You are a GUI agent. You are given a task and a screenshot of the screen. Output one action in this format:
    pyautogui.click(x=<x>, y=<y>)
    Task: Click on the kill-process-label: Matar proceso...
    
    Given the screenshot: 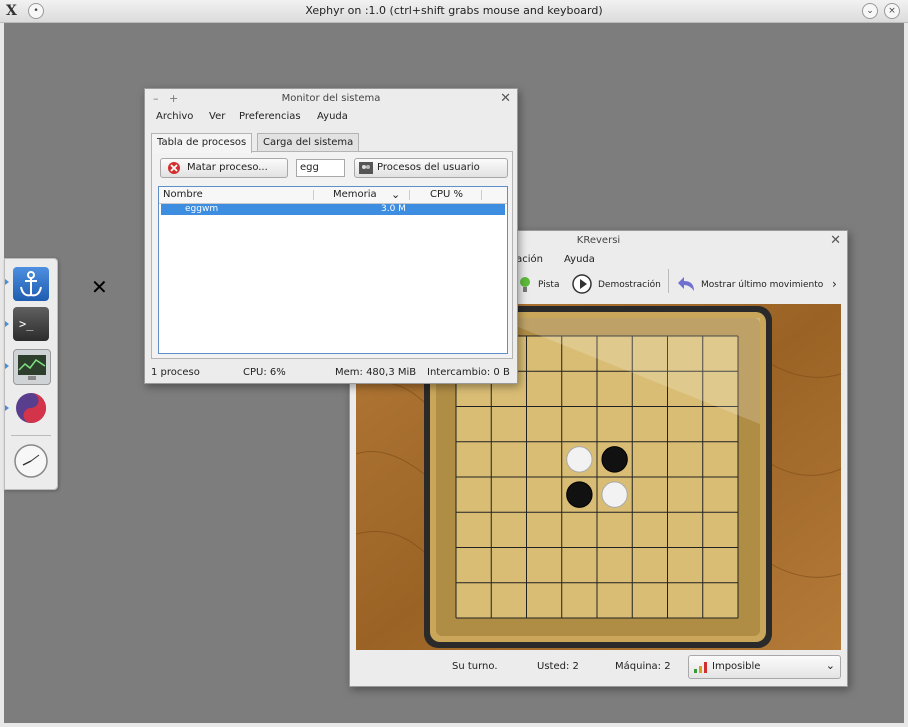 What is the action you would take?
    pyautogui.click(x=227, y=167)
    